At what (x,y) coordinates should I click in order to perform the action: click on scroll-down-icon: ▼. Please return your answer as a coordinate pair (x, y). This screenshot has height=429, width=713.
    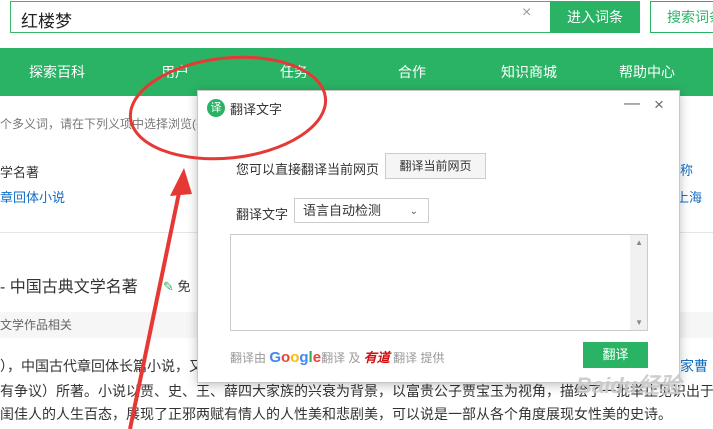
    Looking at the image, I should click on (639, 322).